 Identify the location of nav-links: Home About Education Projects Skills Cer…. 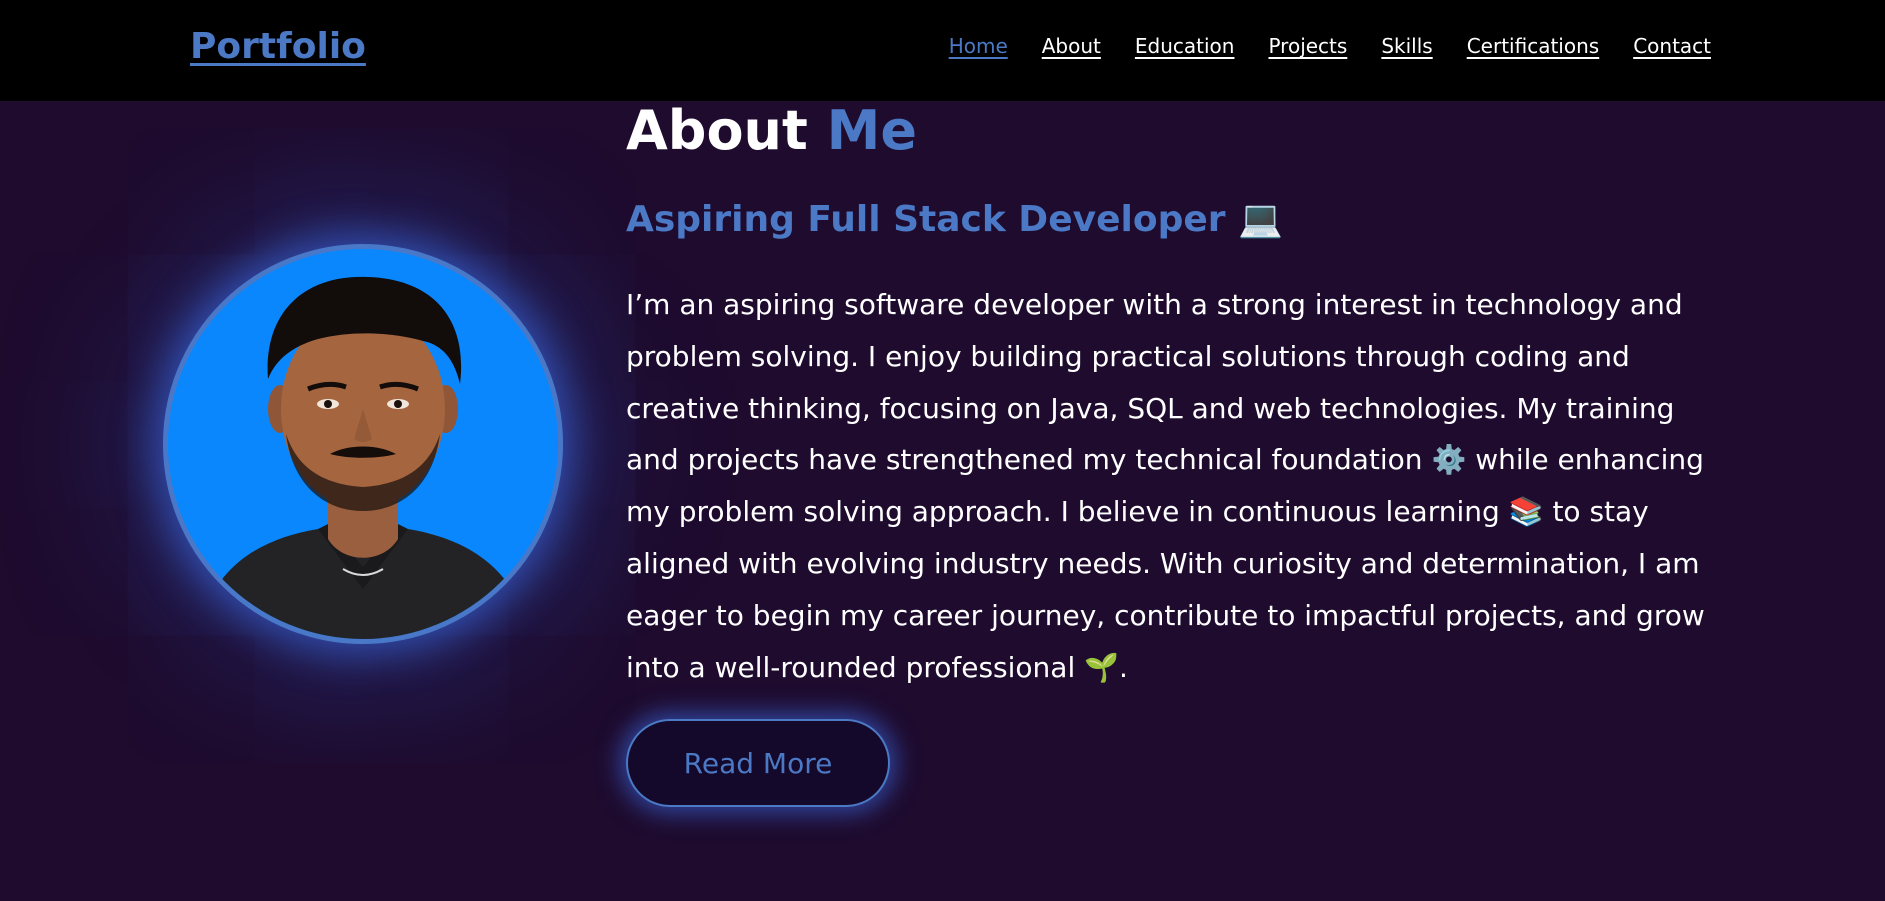
(1330, 46).